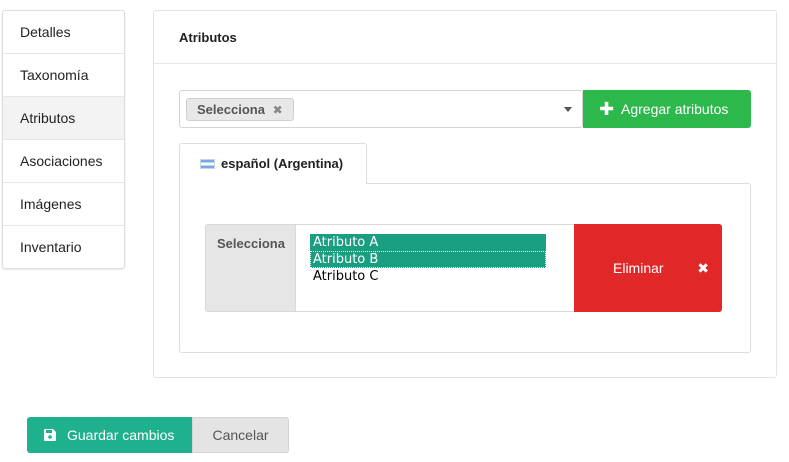 The height and width of the screenshot is (462, 789). What do you see at coordinates (428, 242) in the screenshot?
I see `listbox-option: Atributo A` at bounding box center [428, 242].